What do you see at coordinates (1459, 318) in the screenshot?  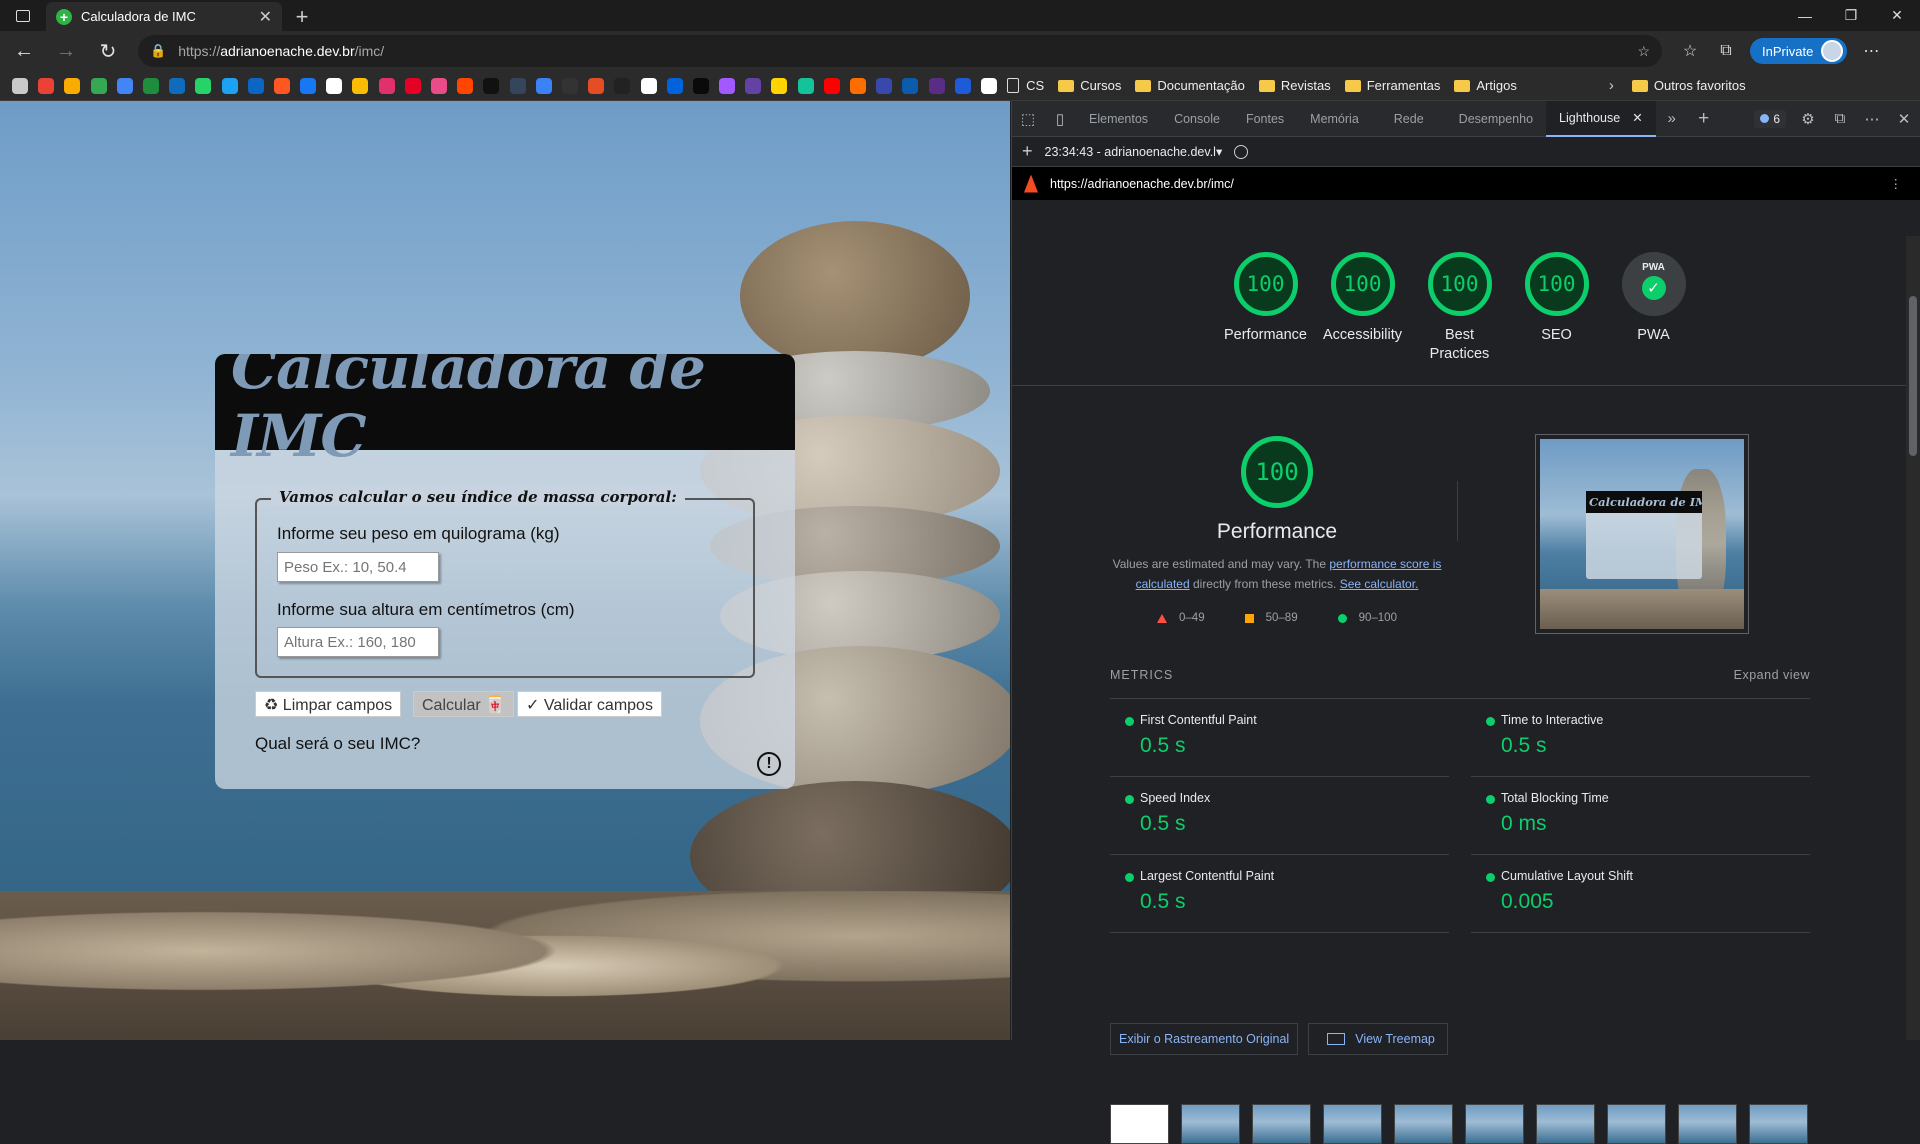 I see `gauge-best-practices: 100 Best Practices` at bounding box center [1459, 318].